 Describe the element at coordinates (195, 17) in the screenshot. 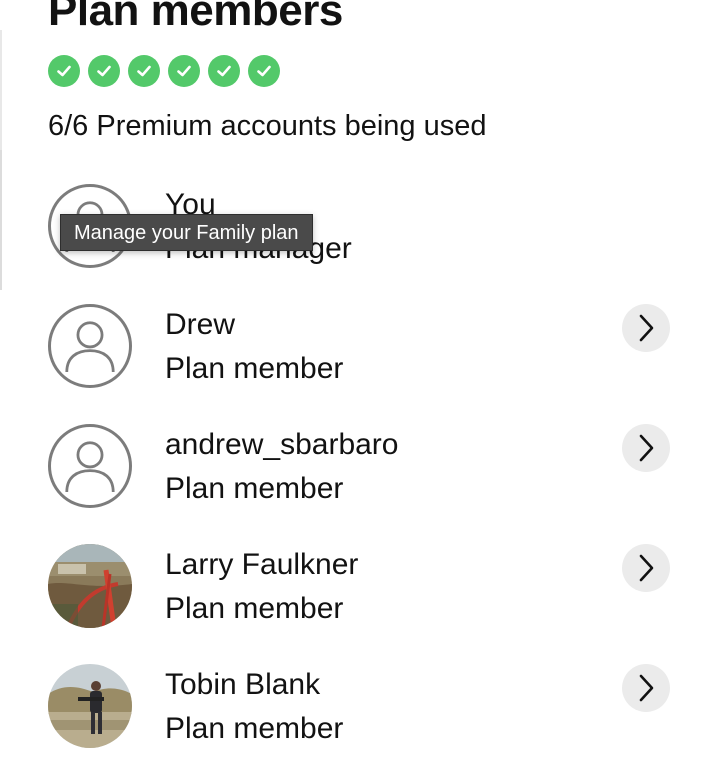

I see `page-title: Plan members` at that location.